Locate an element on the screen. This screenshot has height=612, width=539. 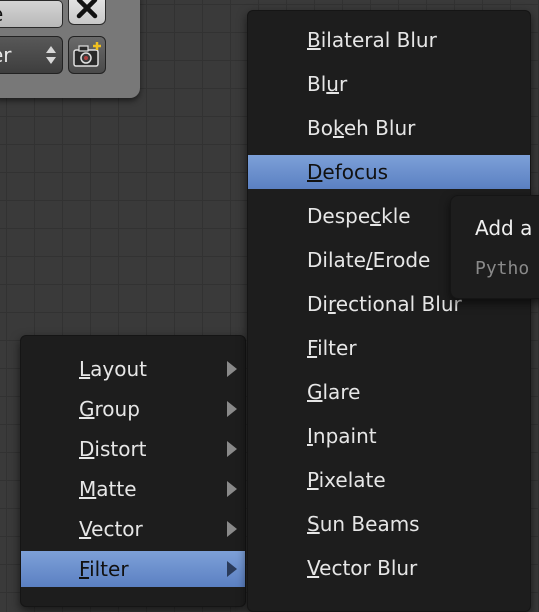
menu-item-label: Group is located at coordinates (109, 409).